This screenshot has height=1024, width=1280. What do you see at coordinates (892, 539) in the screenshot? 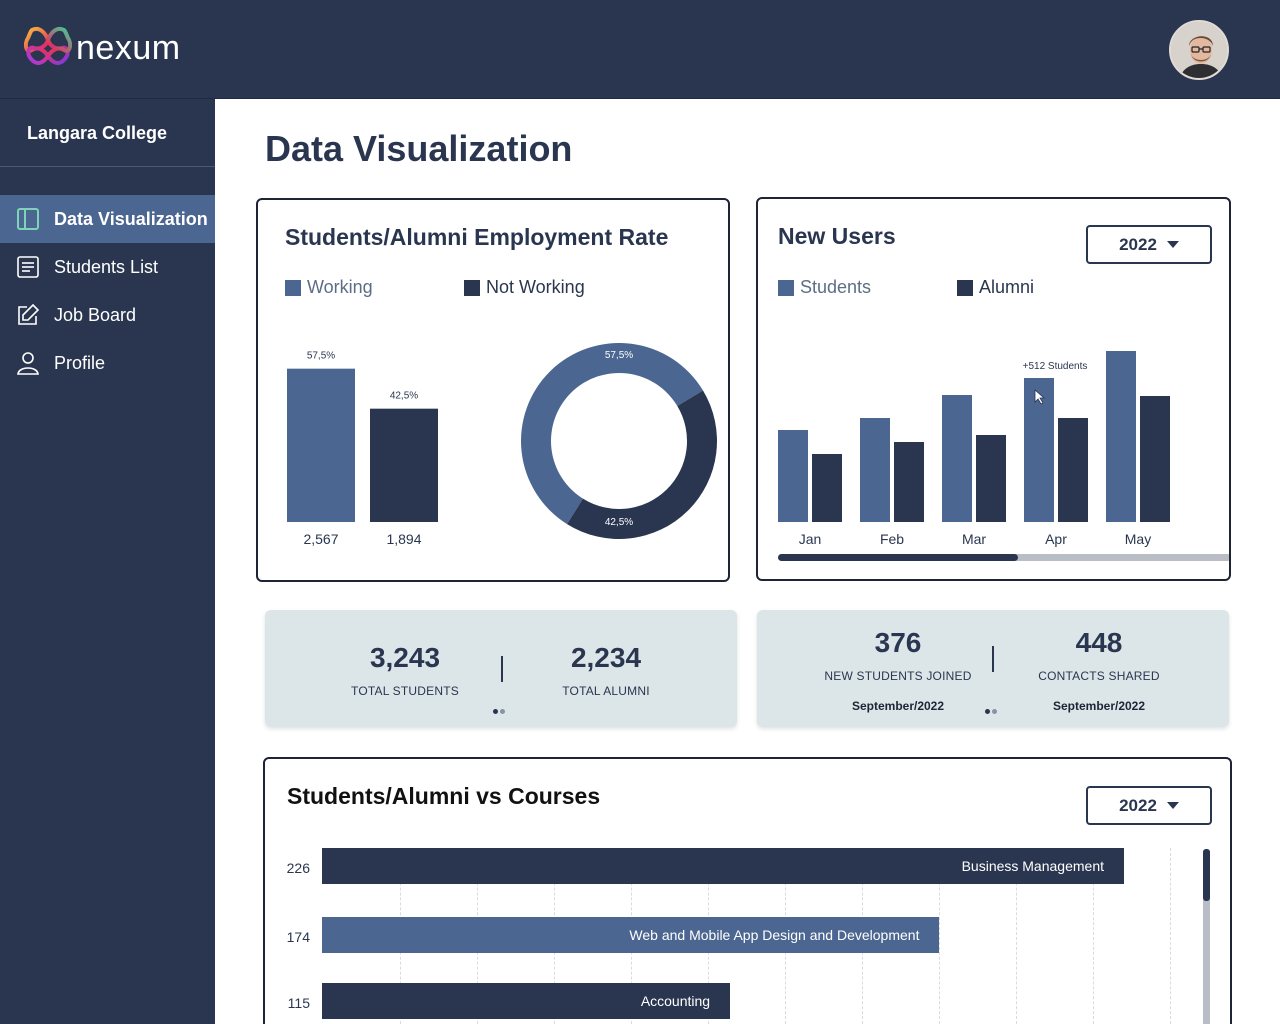
I see `x-tick-label: Feb` at bounding box center [892, 539].